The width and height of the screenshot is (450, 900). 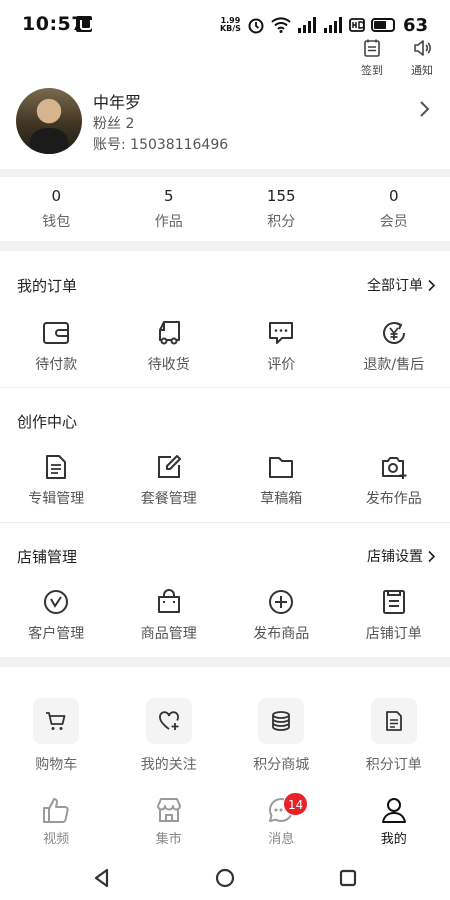 What do you see at coordinates (401, 556) in the screenshot?
I see `store-settings-link: 店铺设置` at bounding box center [401, 556].